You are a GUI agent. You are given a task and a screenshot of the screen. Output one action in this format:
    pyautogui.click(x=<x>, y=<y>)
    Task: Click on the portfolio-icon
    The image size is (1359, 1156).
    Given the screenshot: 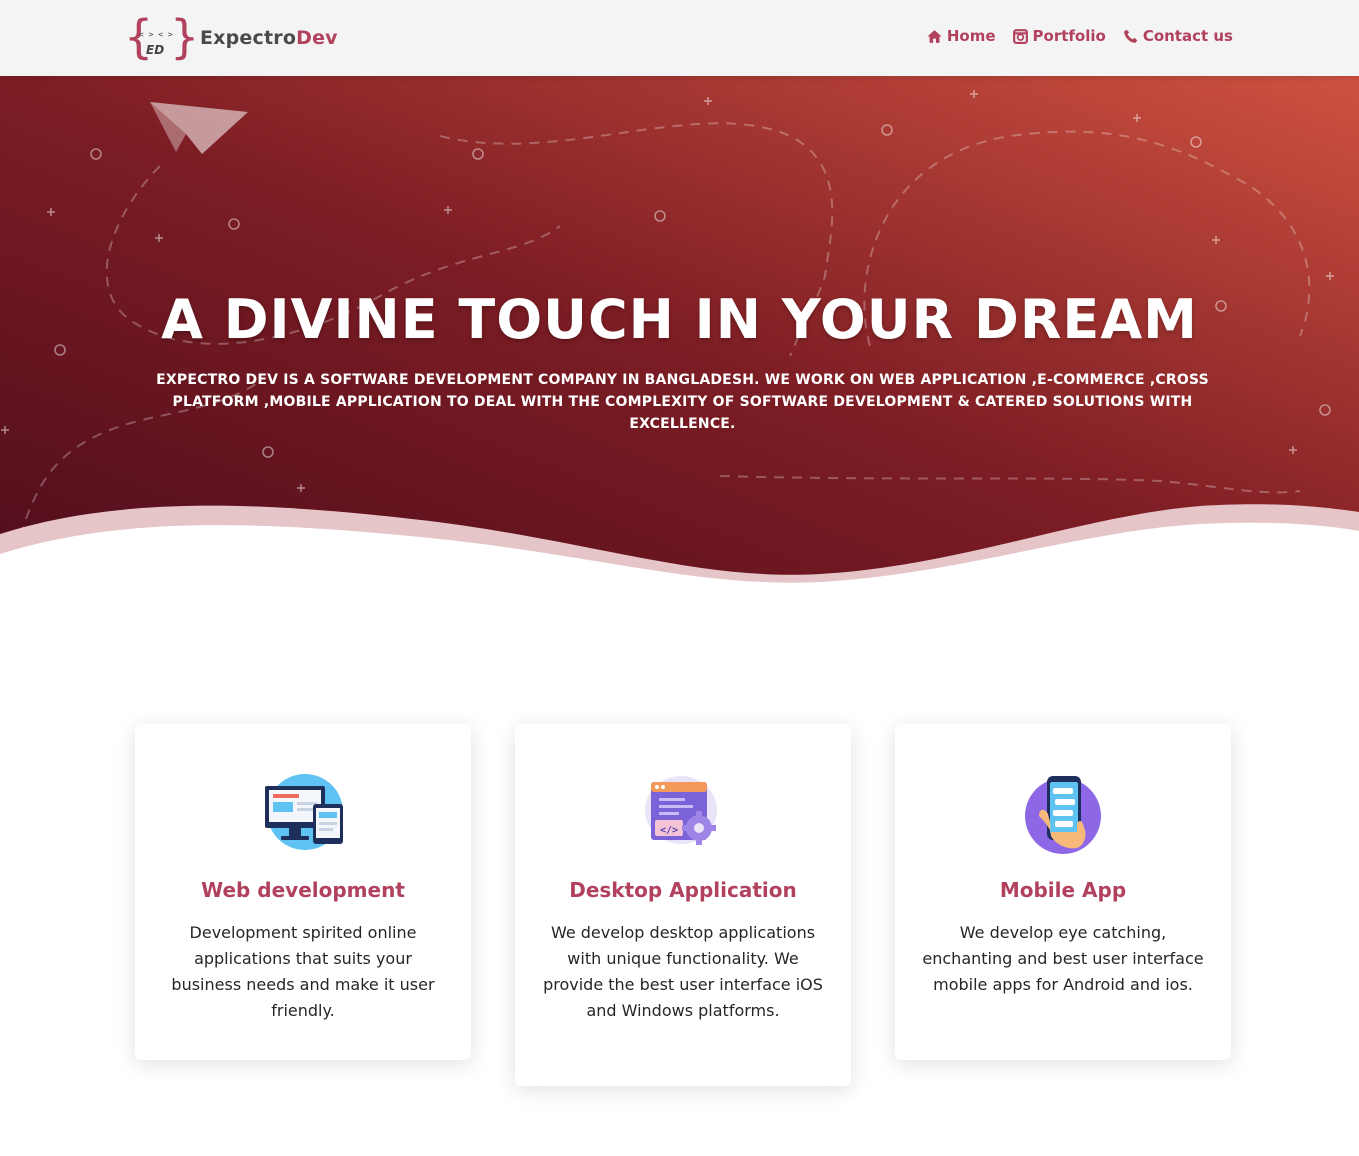 What is the action you would take?
    pyautogui.click(x=1020, y=36)
    